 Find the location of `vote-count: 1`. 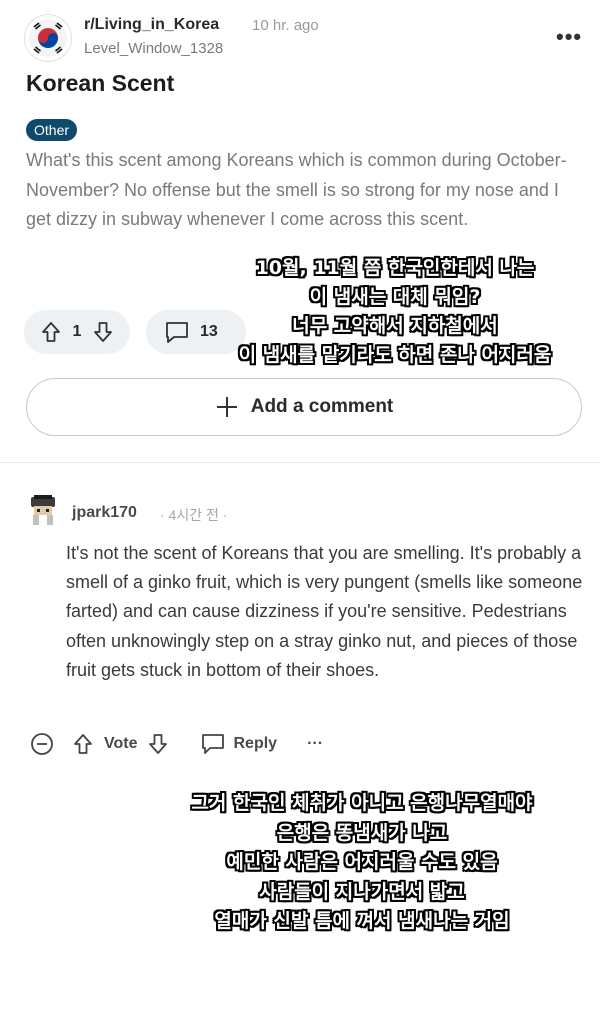

vote-count: 1 is located at coordinates (77, 331).